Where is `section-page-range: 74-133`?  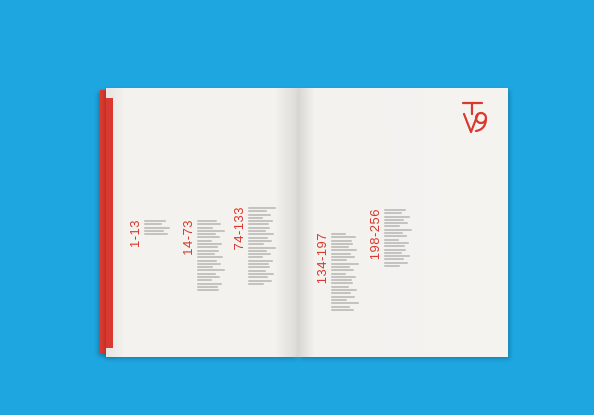
section-page-range: 74-133 is located at coordinates (238, 229).